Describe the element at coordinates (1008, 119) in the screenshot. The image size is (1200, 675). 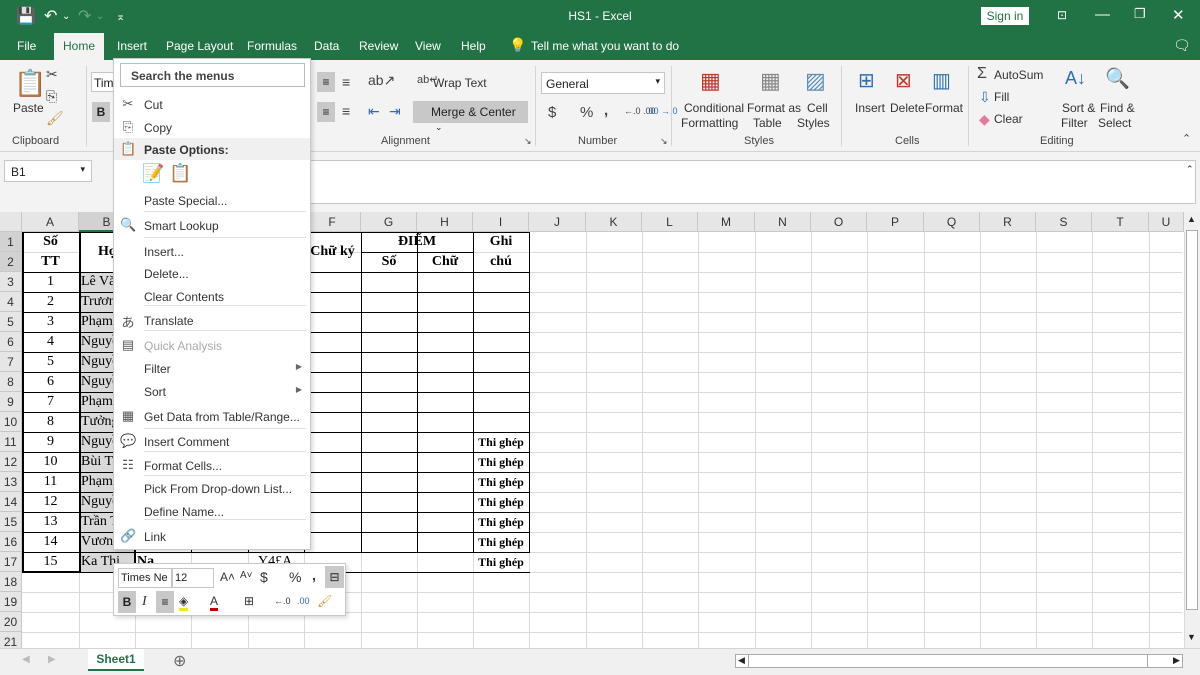
I see `clear-button: Clear` at that location.